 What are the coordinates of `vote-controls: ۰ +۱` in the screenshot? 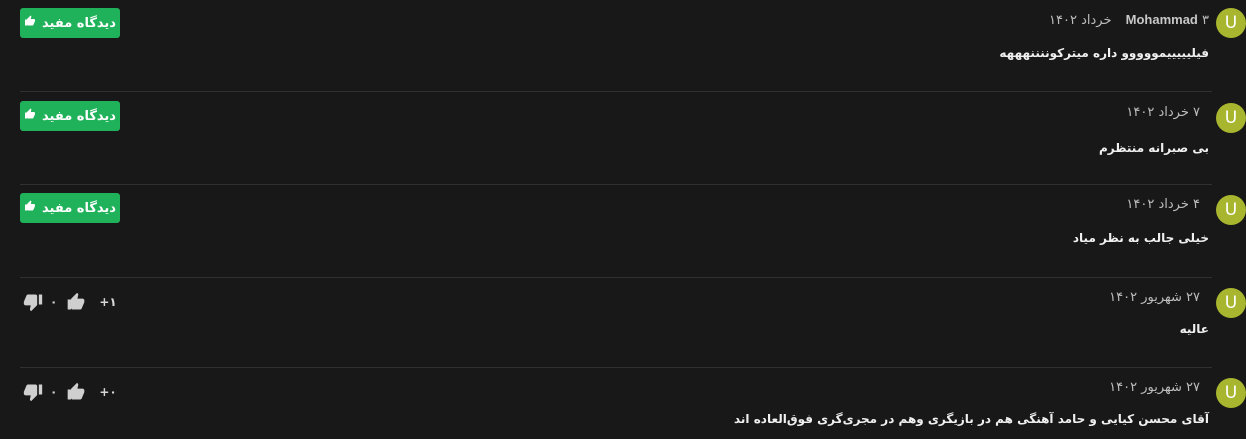 It's located at (68, 302).